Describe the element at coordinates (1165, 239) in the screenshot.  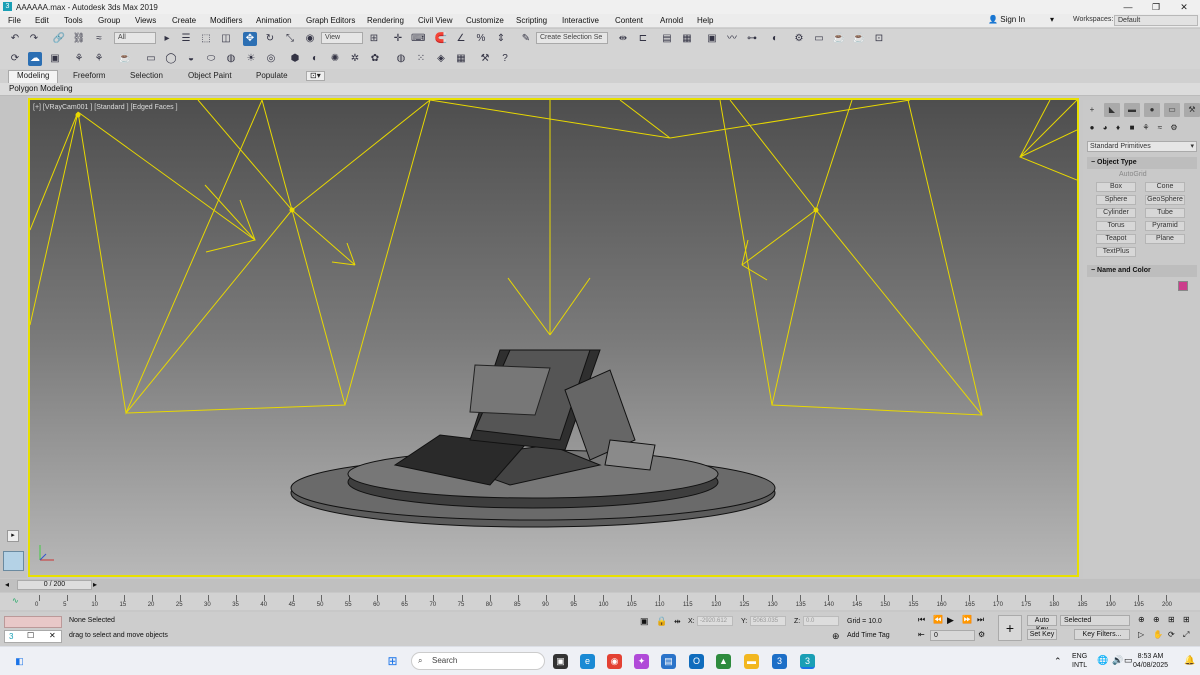
I see `plane-button: Plane` at that location.